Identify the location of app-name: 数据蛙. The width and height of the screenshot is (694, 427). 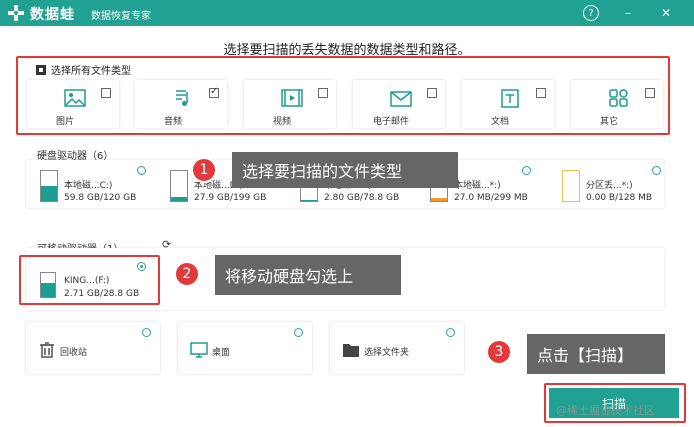
(52, 15).